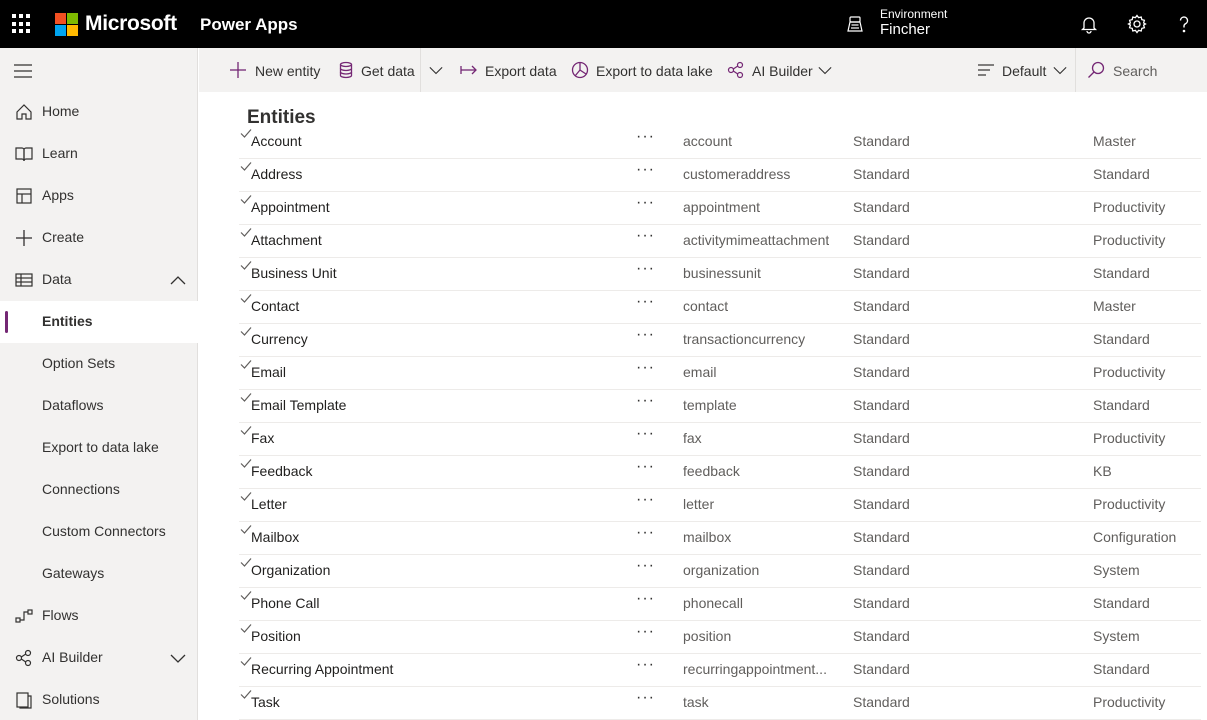 This screenshot has height=720, width=1207. I want to click on nav-item-export-to-data-lake: Export to data lake, so click(99, 448).